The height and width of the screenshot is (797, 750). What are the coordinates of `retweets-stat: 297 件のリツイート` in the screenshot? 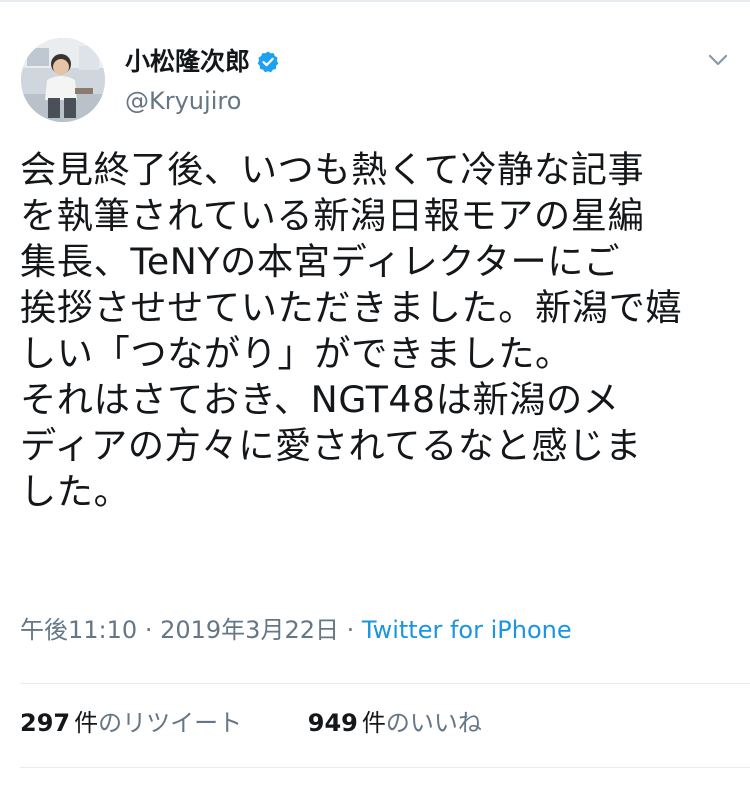 It's located at (131, 723).